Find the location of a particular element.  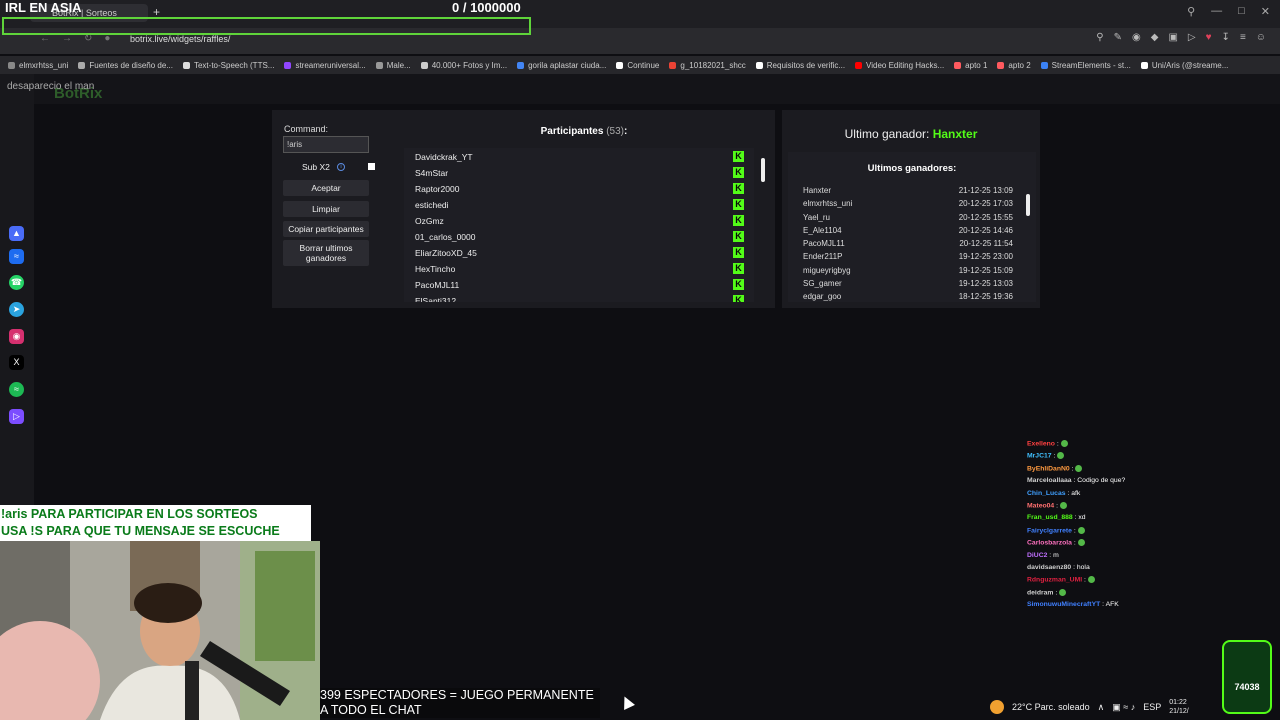

minimize-icon: — is located at coordinates (1216, 11).